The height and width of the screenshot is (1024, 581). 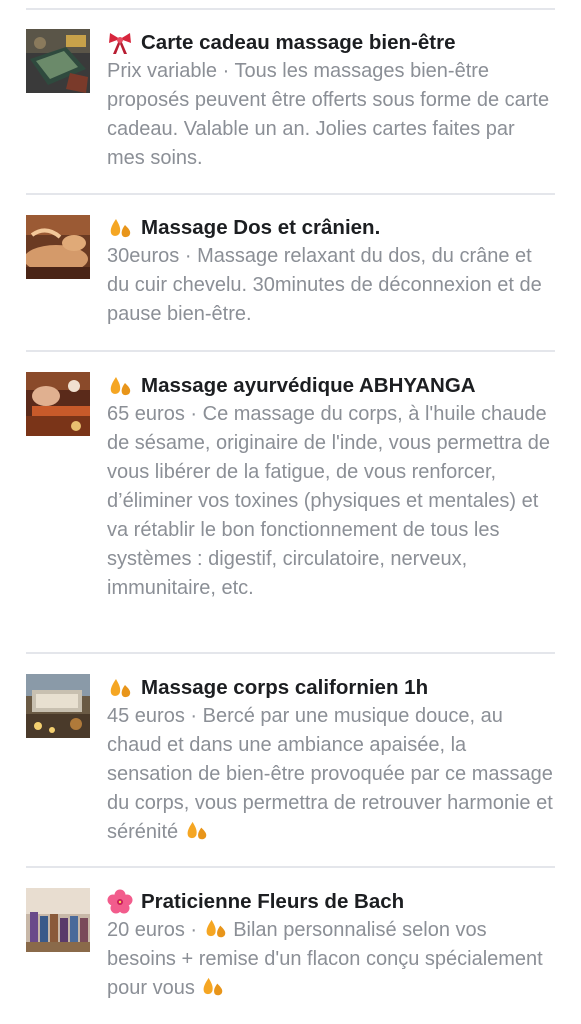 I want to click on service-price: 45 euros, so click(x=146, y=716).